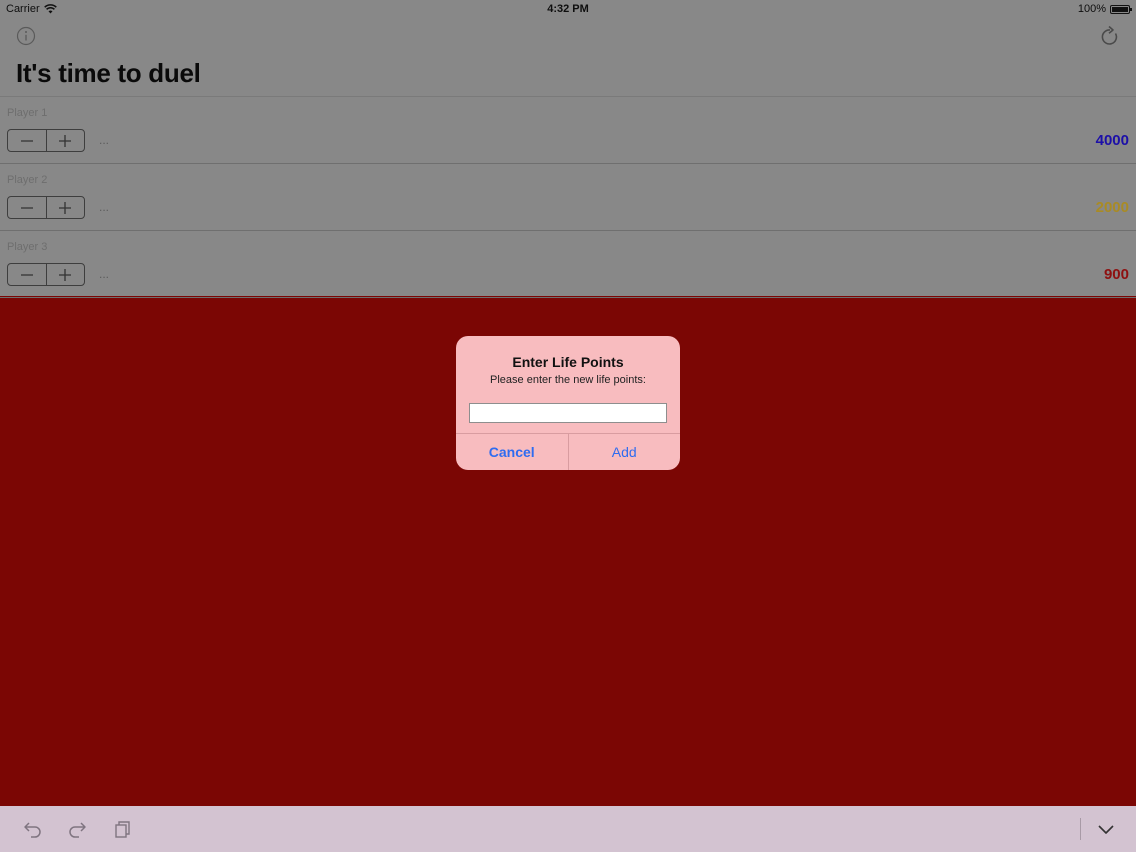  What do you see at coordinates (512, 452) in the screenshot?
I see `cancel-button: Cancel` at bounding box center [512, 452].